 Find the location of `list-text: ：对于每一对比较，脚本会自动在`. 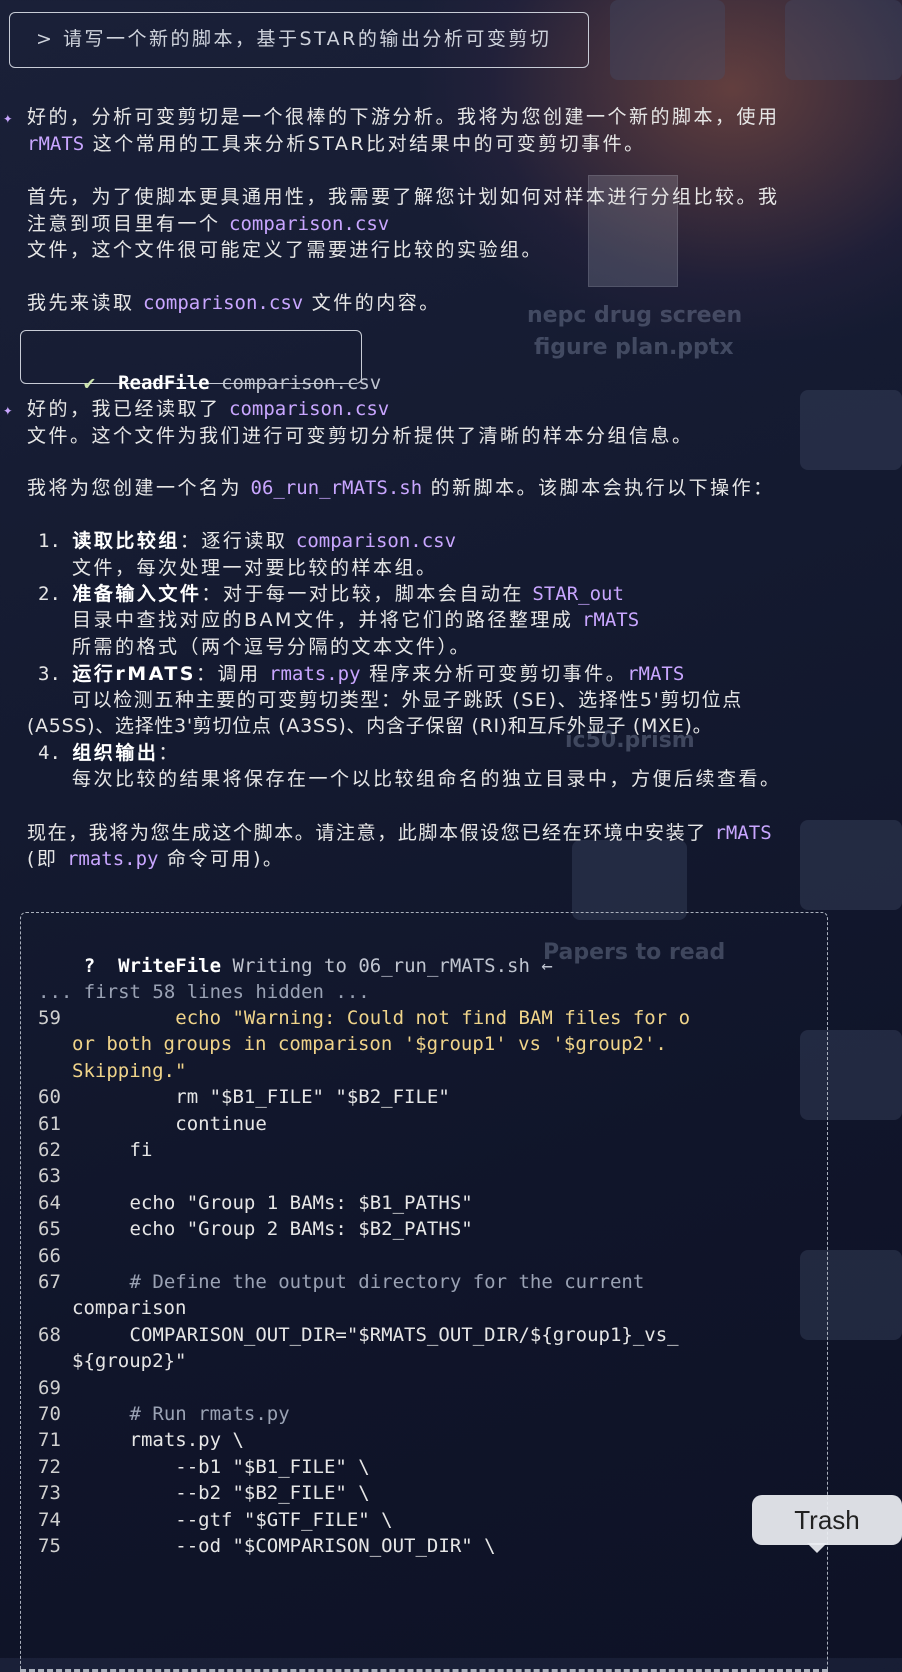

list-text: ：对于每一对比较，脚本会自动在 is located at coordinates (367, 594).